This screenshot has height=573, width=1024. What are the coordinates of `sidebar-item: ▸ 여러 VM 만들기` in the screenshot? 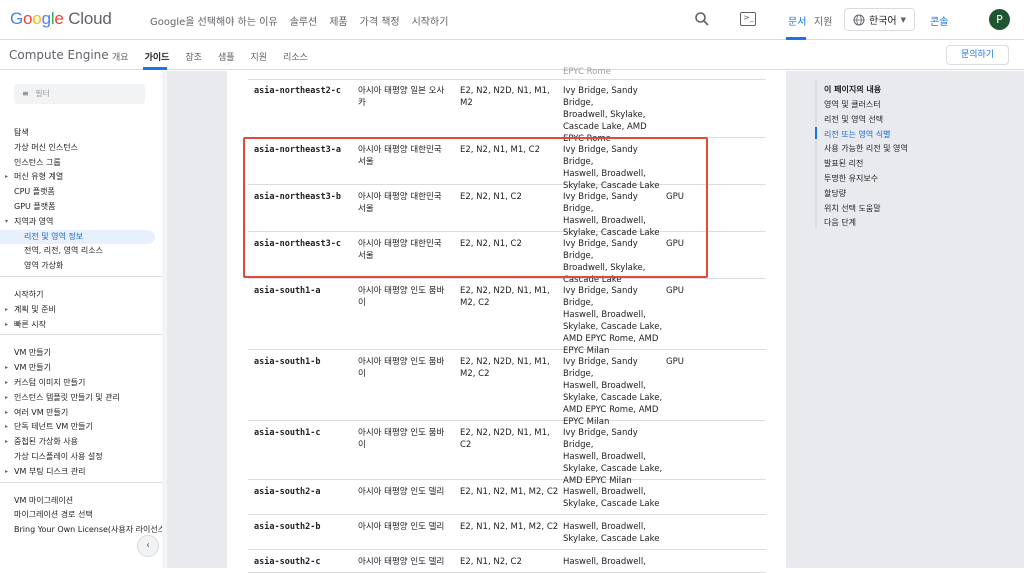 It's located at (81, 413).